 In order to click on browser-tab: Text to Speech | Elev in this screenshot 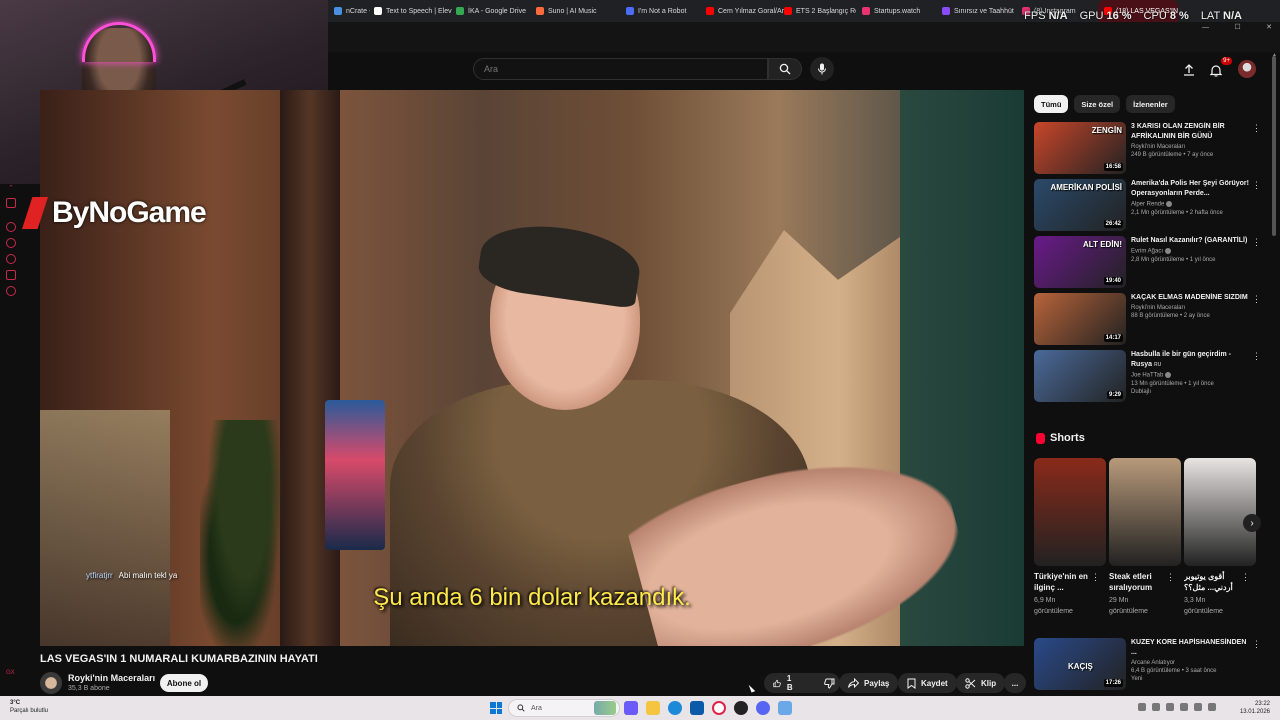, I will do `click(411, 11)`.